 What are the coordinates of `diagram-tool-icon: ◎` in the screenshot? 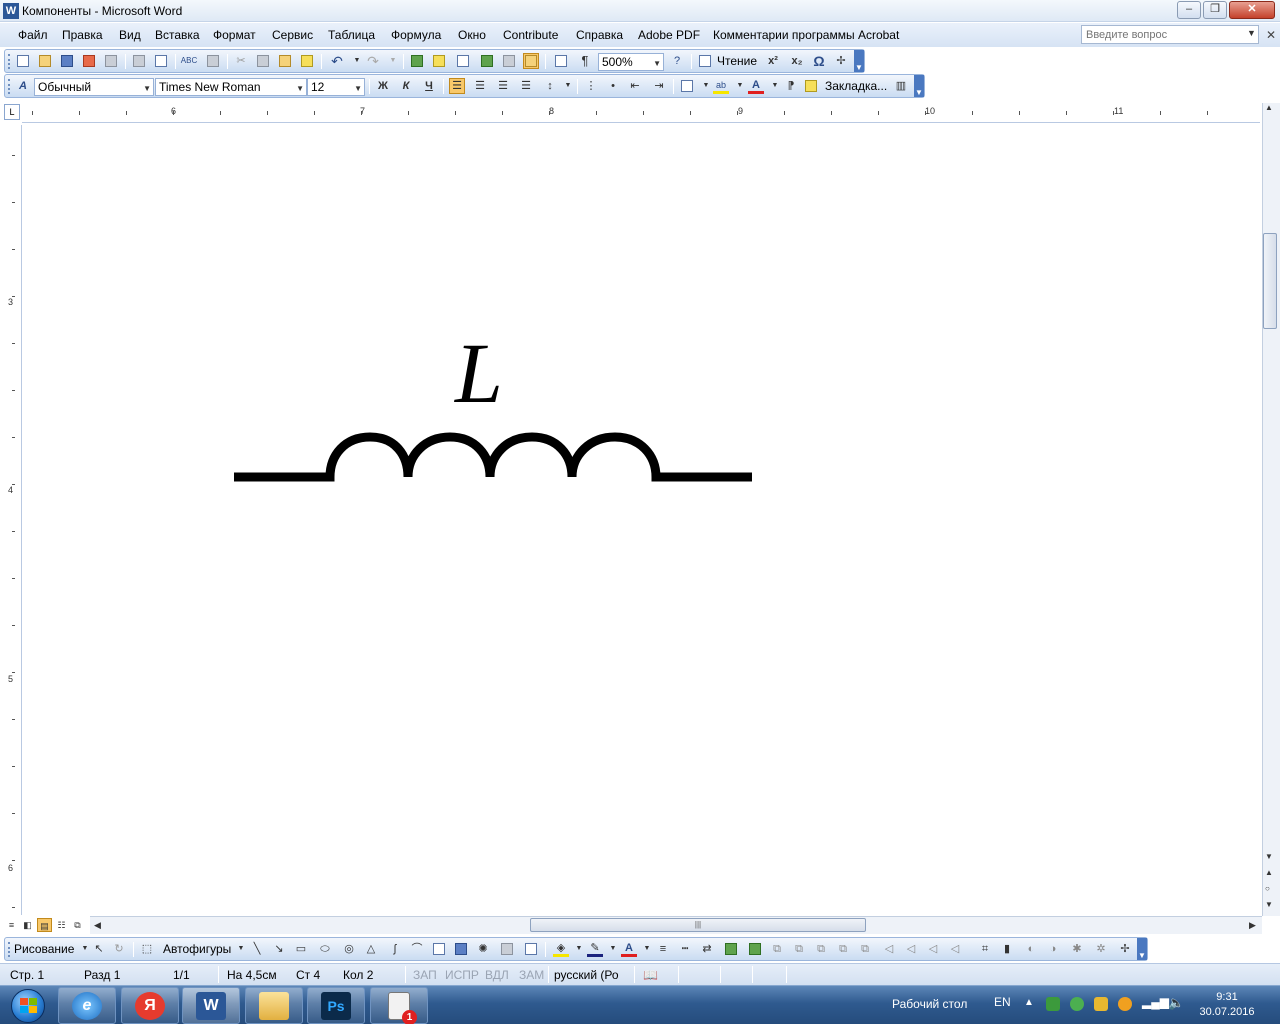 It's located at (349, 949).